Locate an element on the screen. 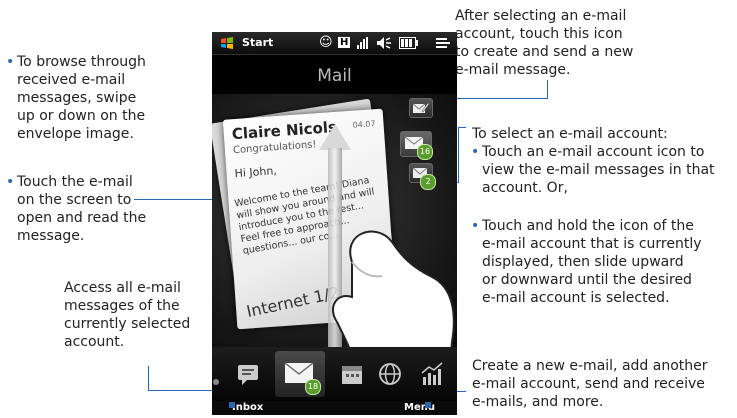 The height and width of the screenshot is (418, 737). mail-tab-active: 18 is located at coordinates (300, 374).